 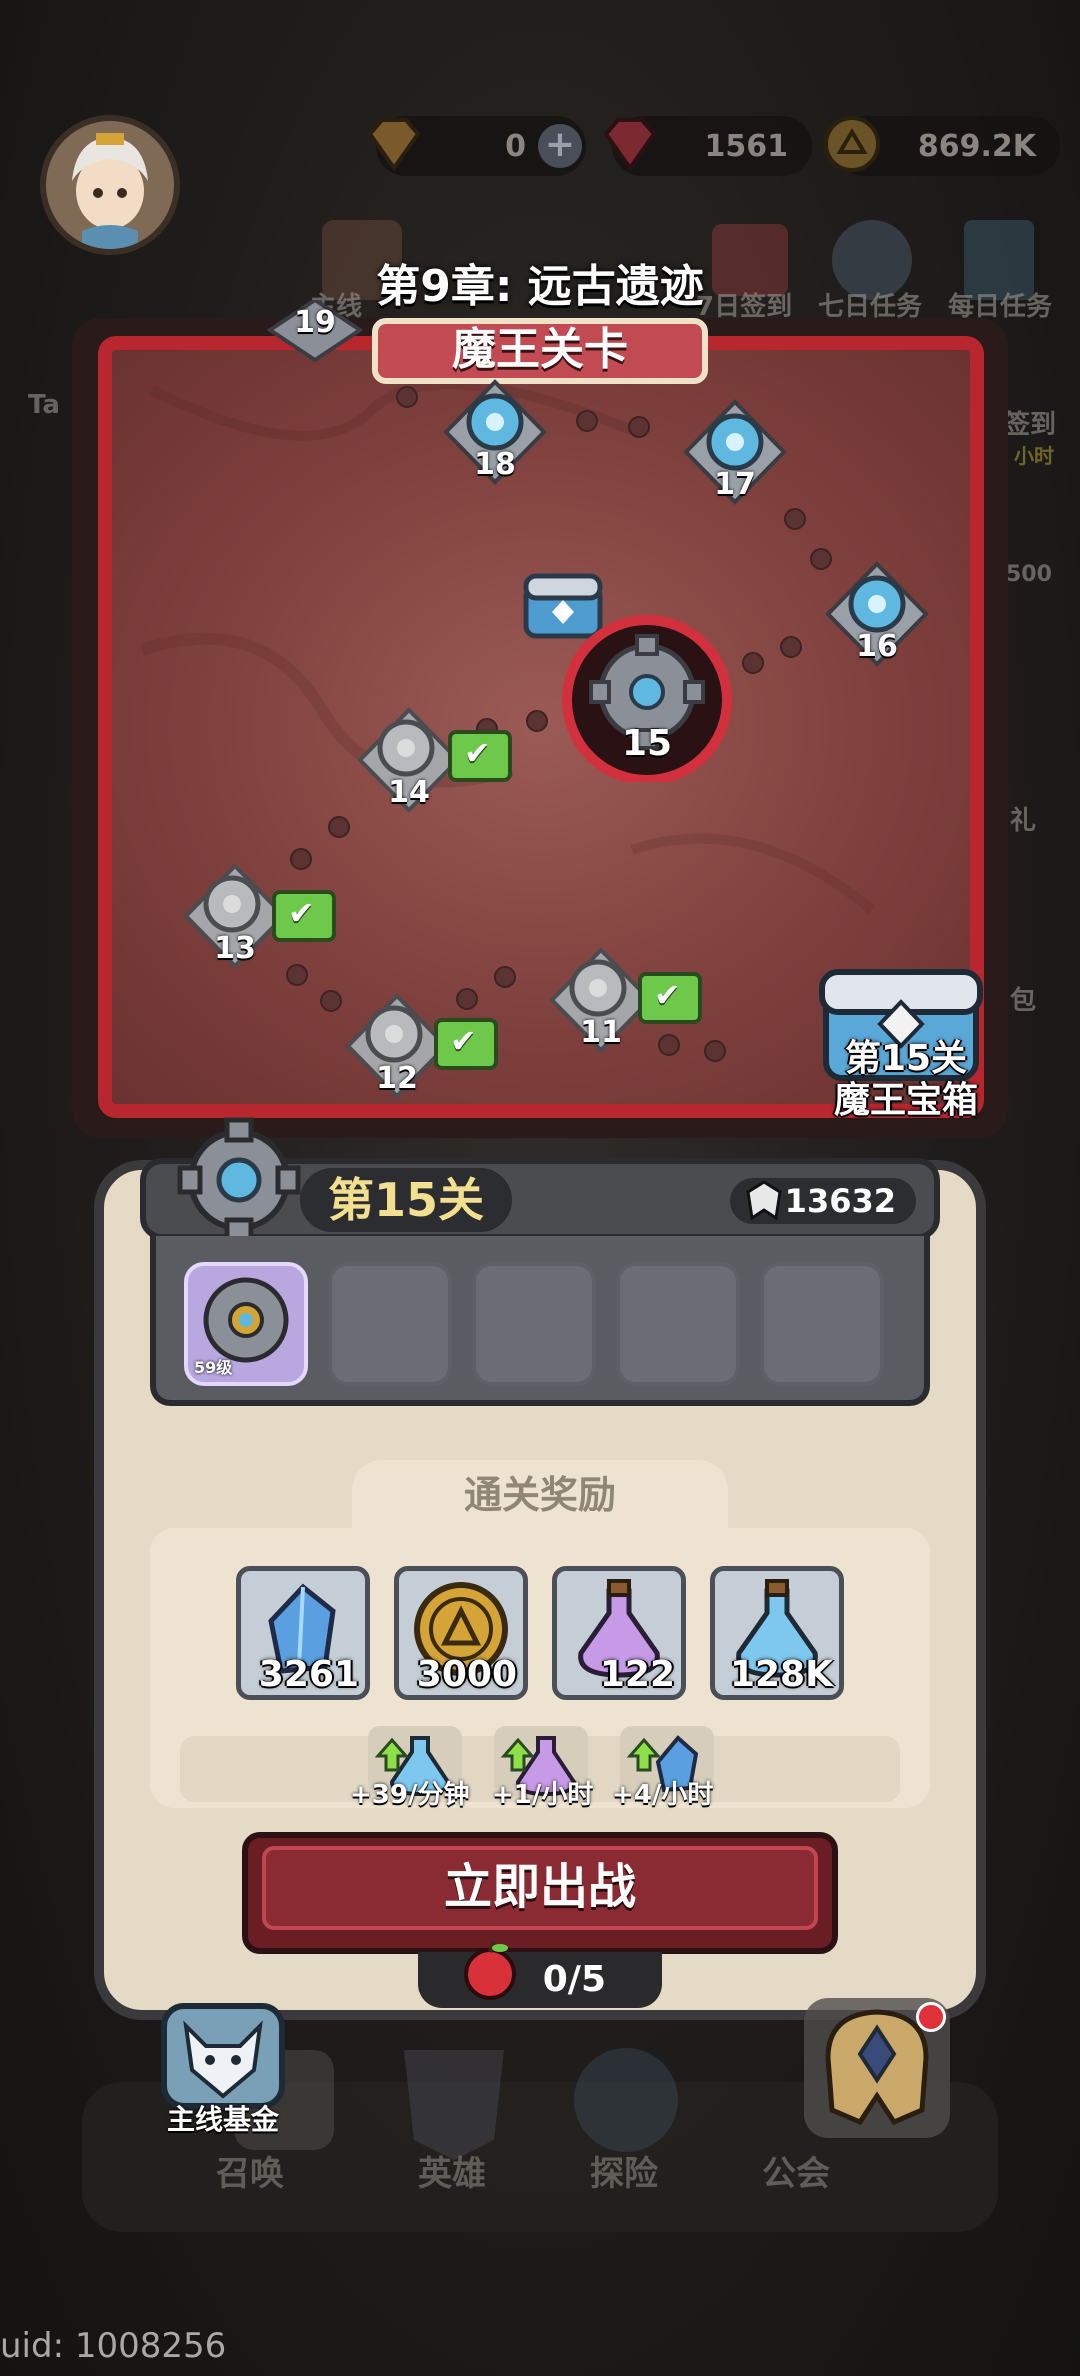 What do you see at coordinates (495, 464) in the screenshot?
I see `stage-number: 18` at bounding box center [495, 464].